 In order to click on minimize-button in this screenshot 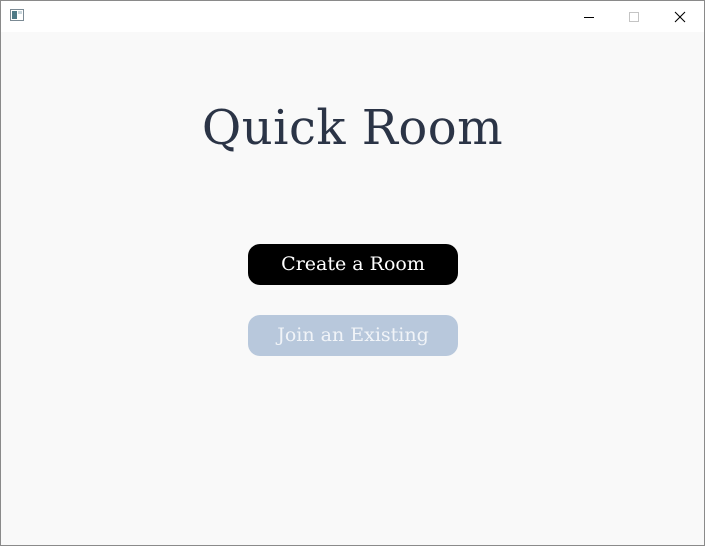, I will do `click(589, 16)`.